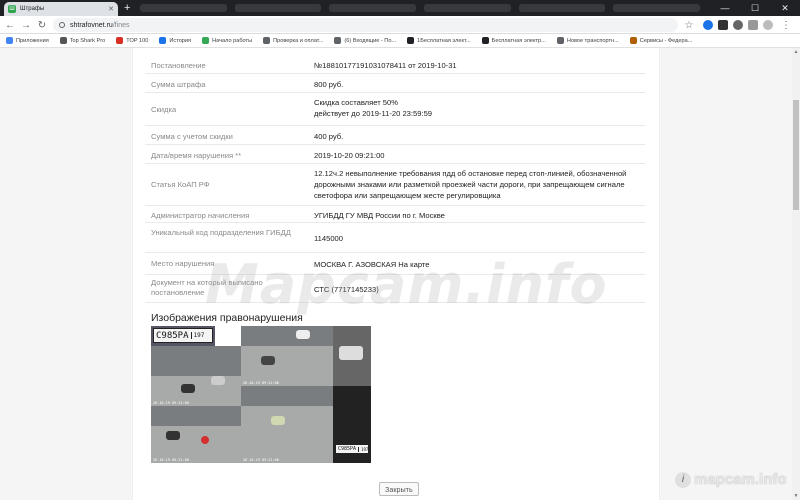 Image resolution: width=800 pixels, height=500 pixels. What do you see at coordinates (796, 155) in the screenshot?
I see `scroll-thumb` at bounding box center [796, 155].